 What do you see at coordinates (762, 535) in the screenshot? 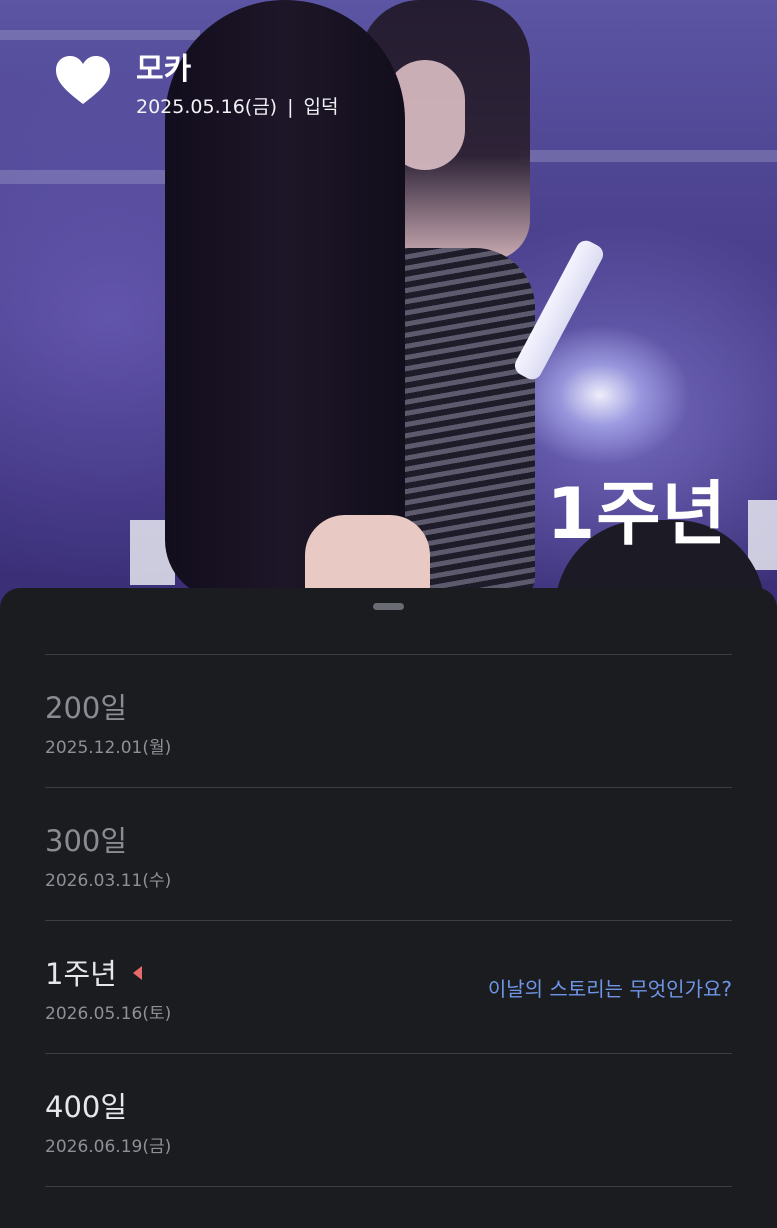
I see `stage-sign` at bounding box center [762, 535].